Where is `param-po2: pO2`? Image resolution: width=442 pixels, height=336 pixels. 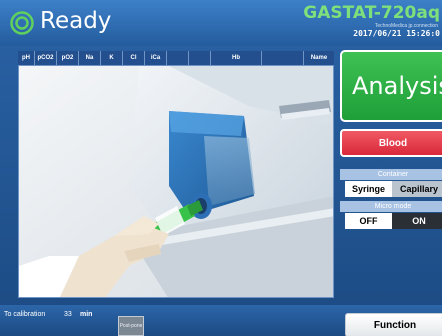
param-po2: pO2 is located at coordinates (68, 58).